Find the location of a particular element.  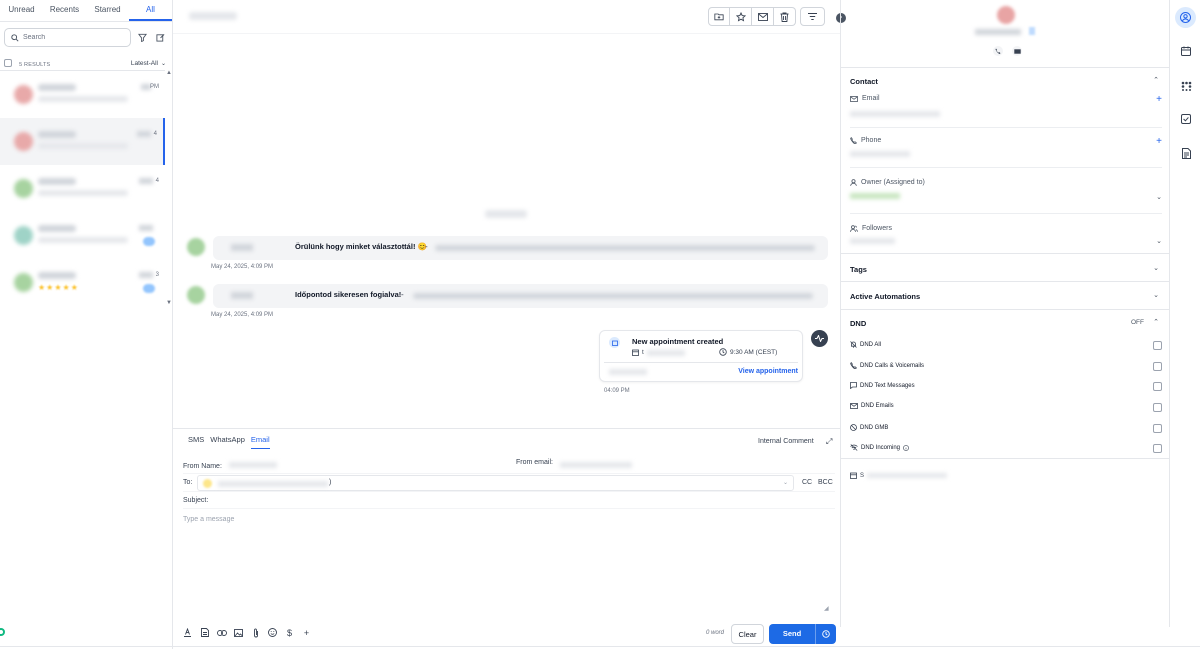

dnd-sms-checkbox is located at coordinates (1157, 386).